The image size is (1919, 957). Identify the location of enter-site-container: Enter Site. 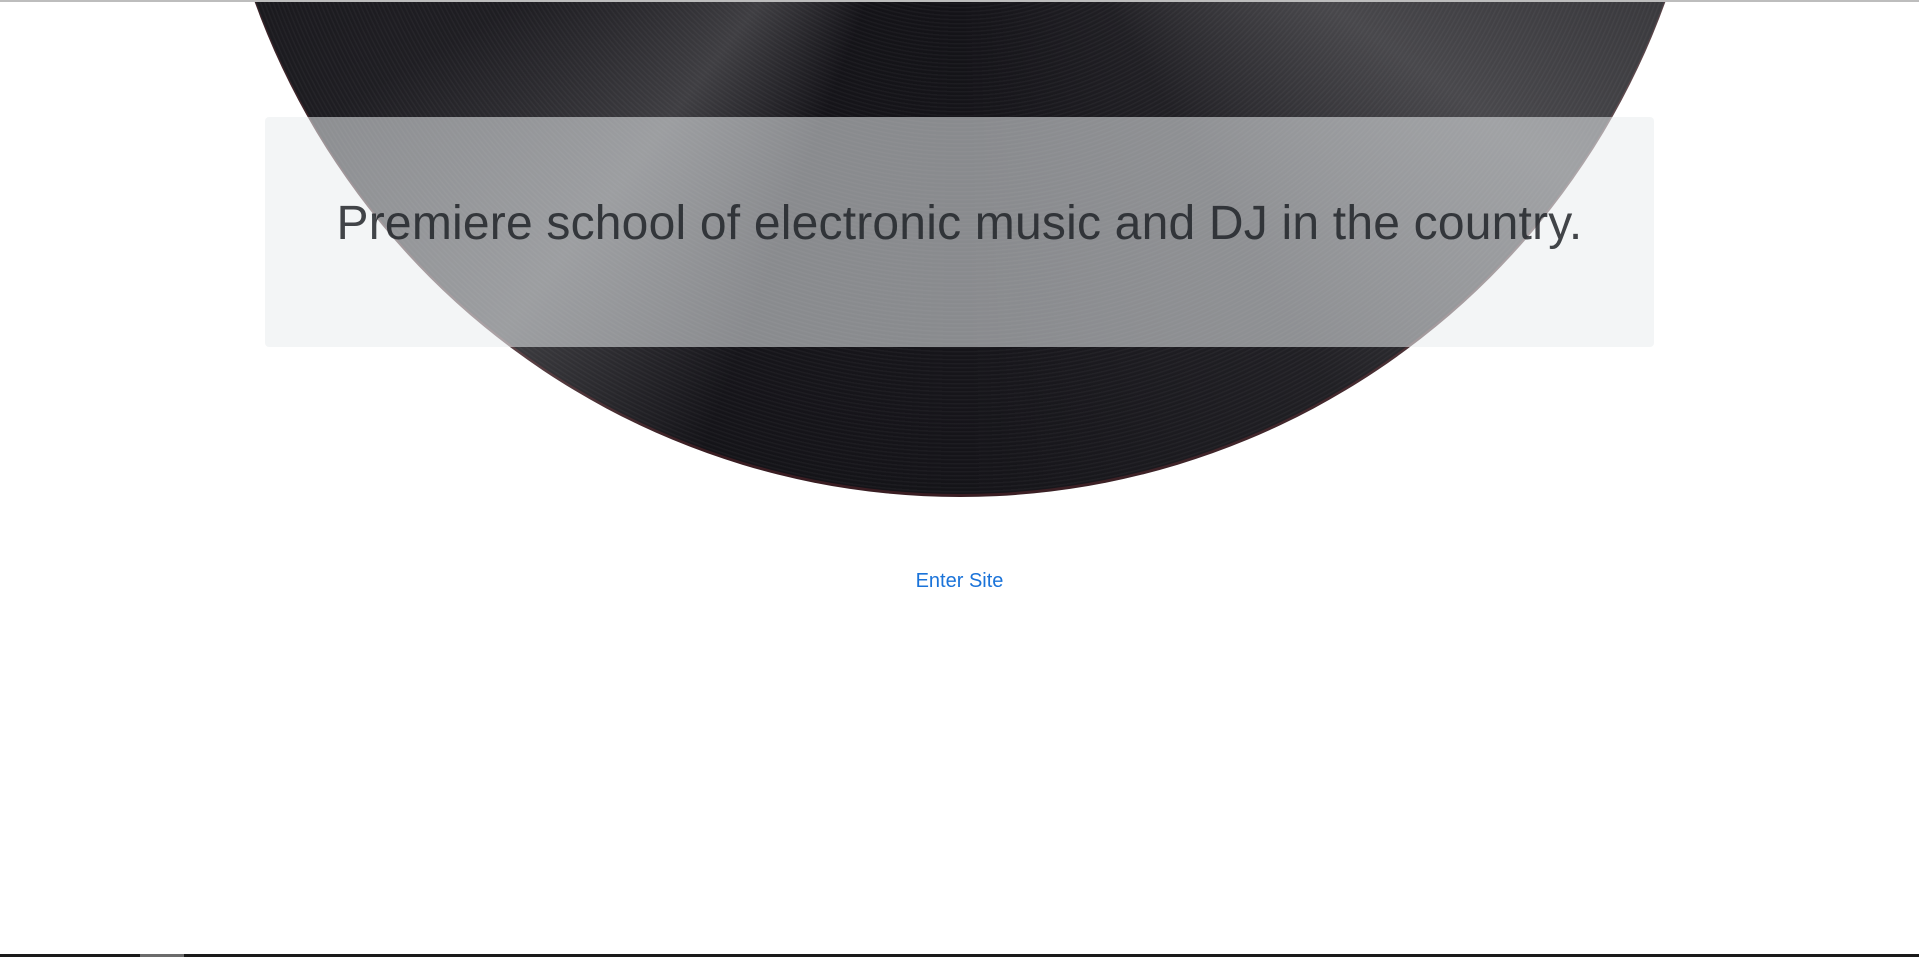
(959, 581).